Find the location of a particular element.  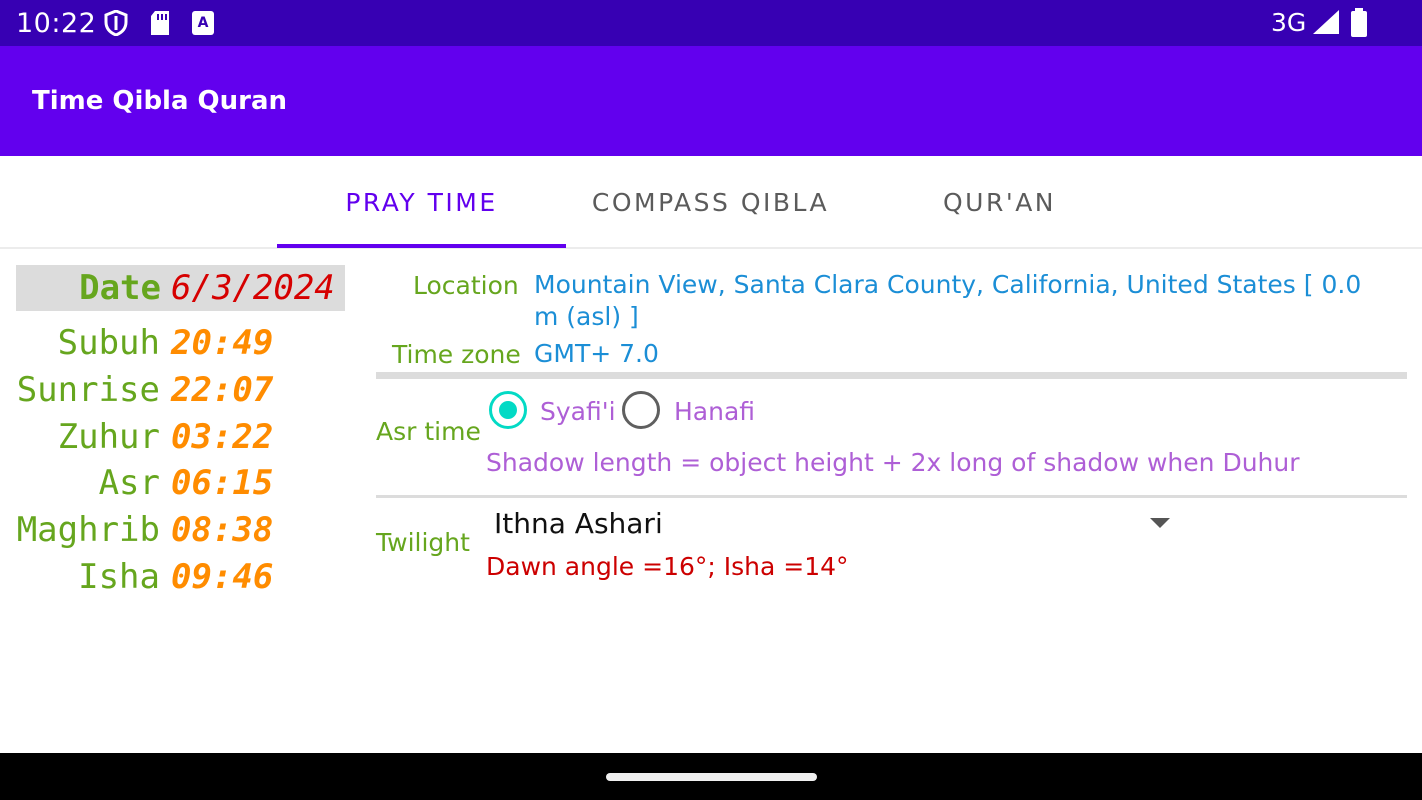

prayer-time: 08:38 is located at coordinates (222, 530).